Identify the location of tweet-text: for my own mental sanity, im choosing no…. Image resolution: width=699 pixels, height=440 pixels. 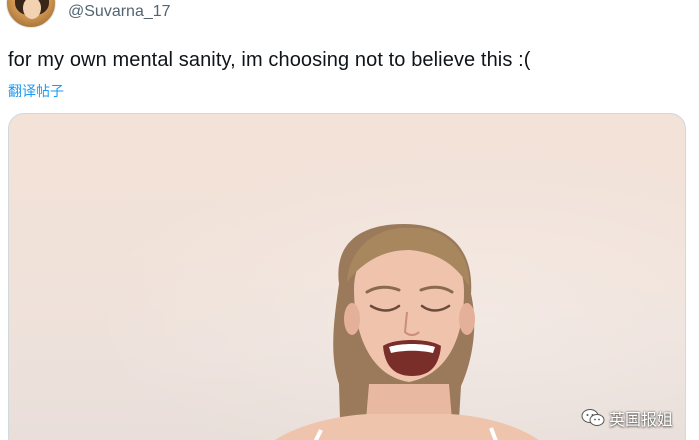
(269, 60).